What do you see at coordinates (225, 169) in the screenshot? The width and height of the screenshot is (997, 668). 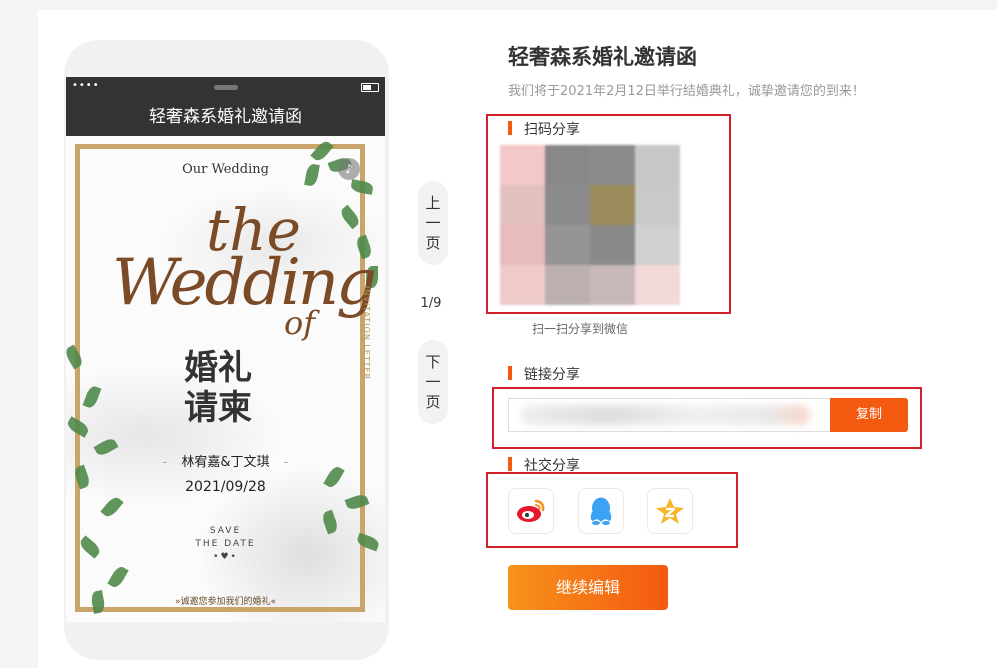 I see `our-wedding-text: Our Wedding` at bounding box center [225, 169].